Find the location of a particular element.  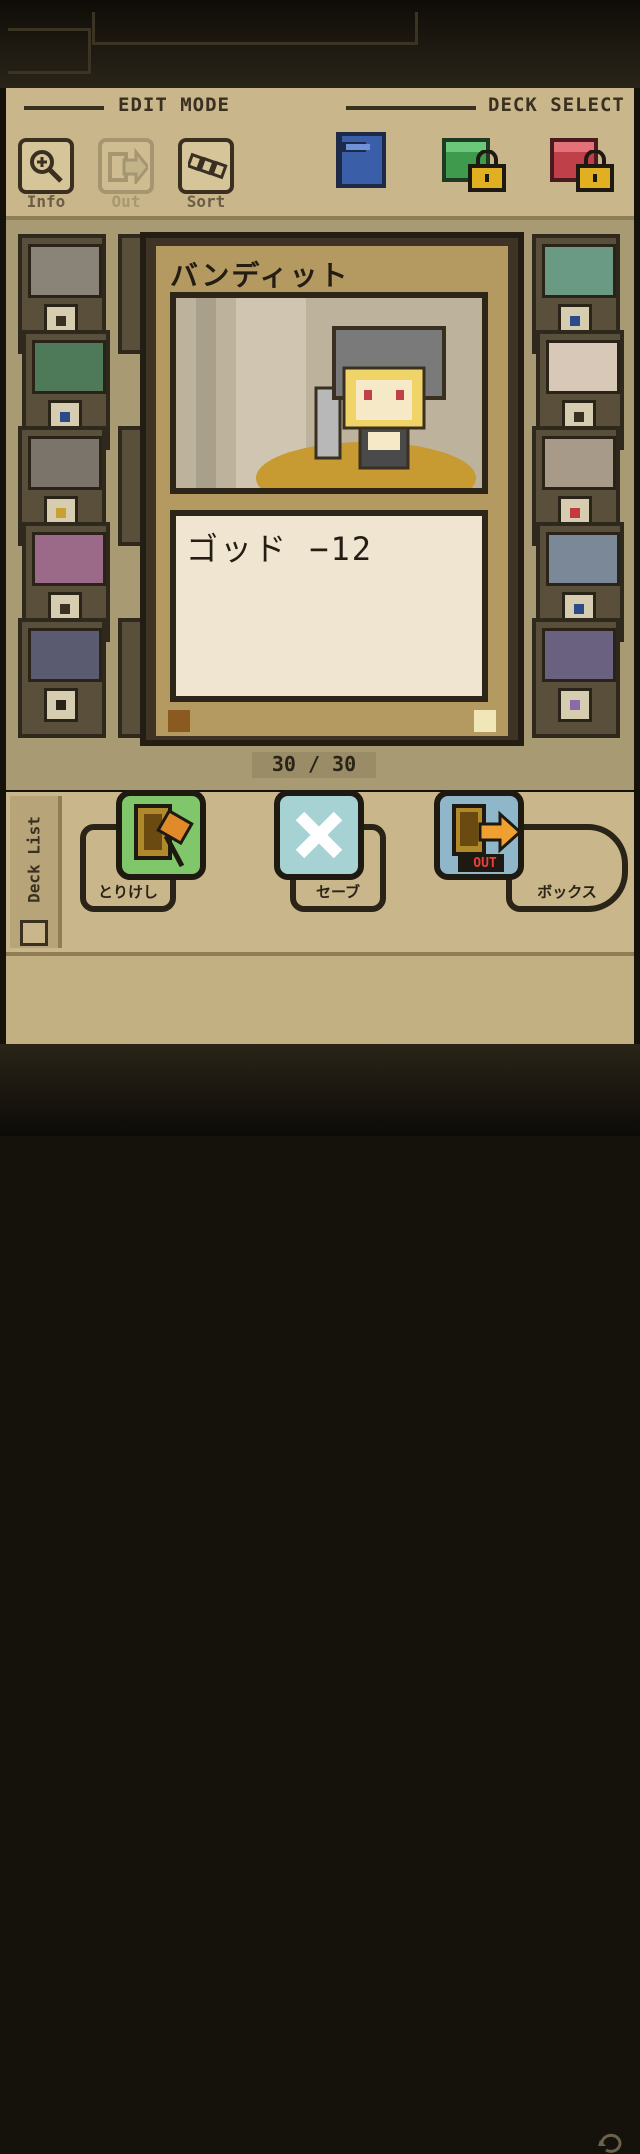

selected-card: バンディット ゴッド −12 is located at coordinates (332, 489).